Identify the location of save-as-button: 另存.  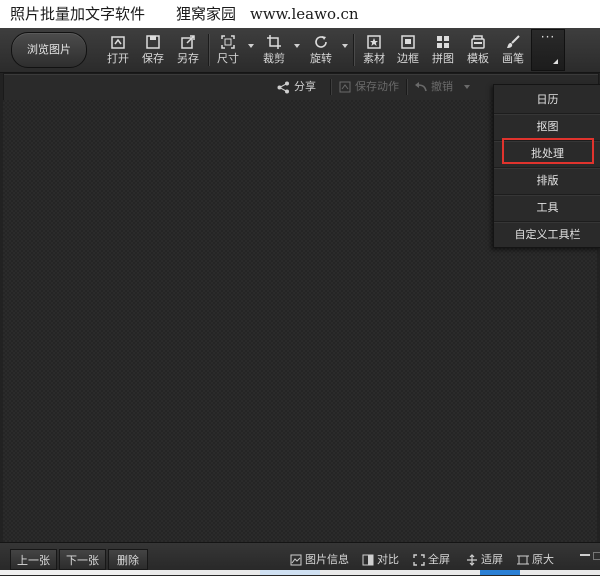
(188, 50).